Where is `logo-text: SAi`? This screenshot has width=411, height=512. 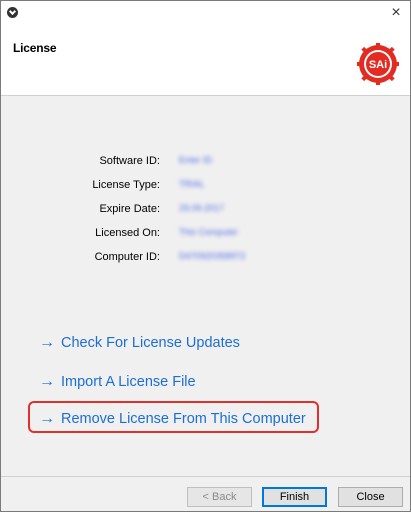
logo-text: SAi is located at coordinates (378, 65).